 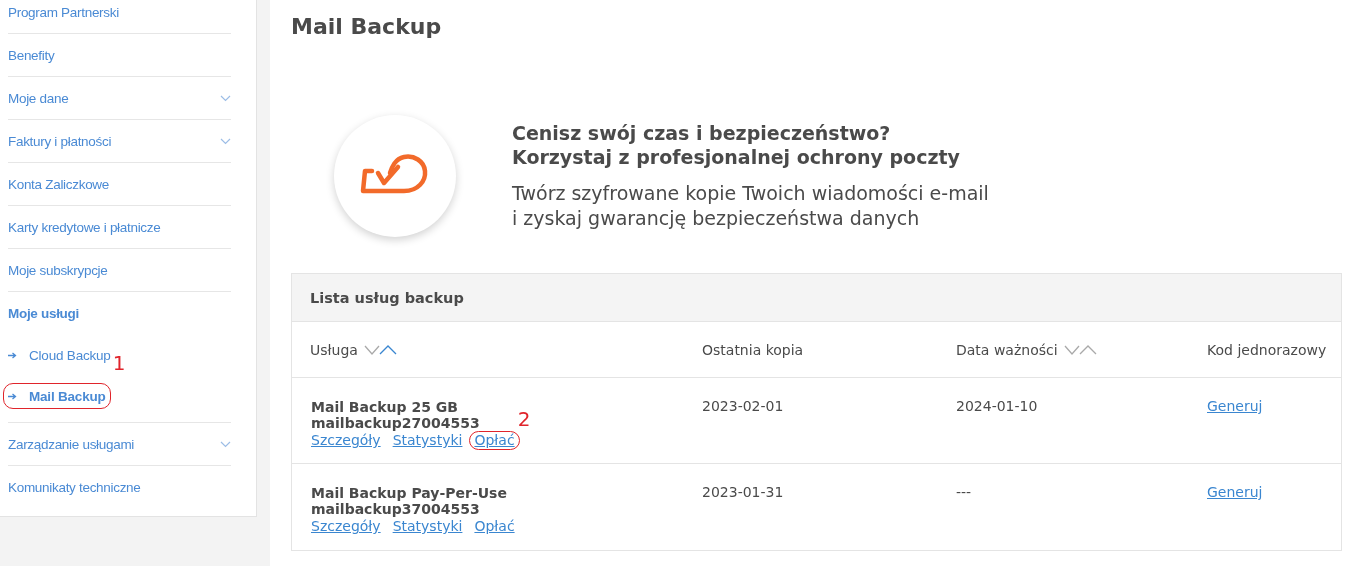 What do you see at coordinates (997, 406) in the screenshot?
I see `table-cell: 2024-01-10` at bounding box center [997, 406].